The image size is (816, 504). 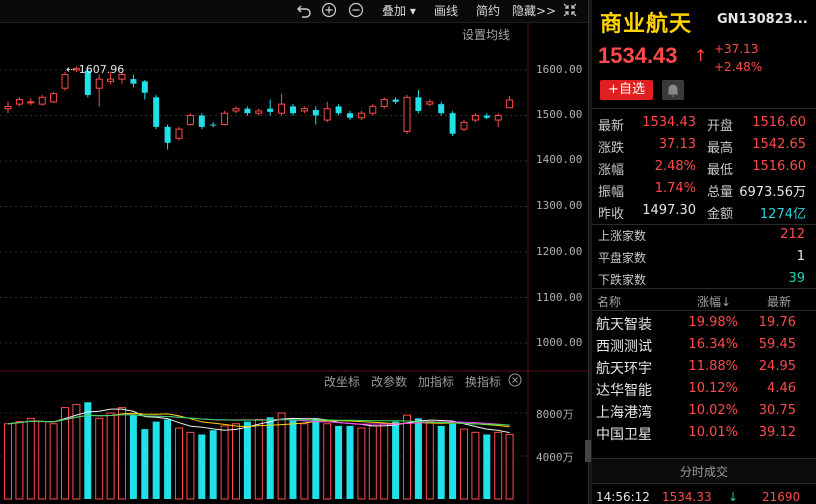 What do you see at coordinates (704, 108) in the screenshot?
I see `divider` at bounding box center [704, 108].